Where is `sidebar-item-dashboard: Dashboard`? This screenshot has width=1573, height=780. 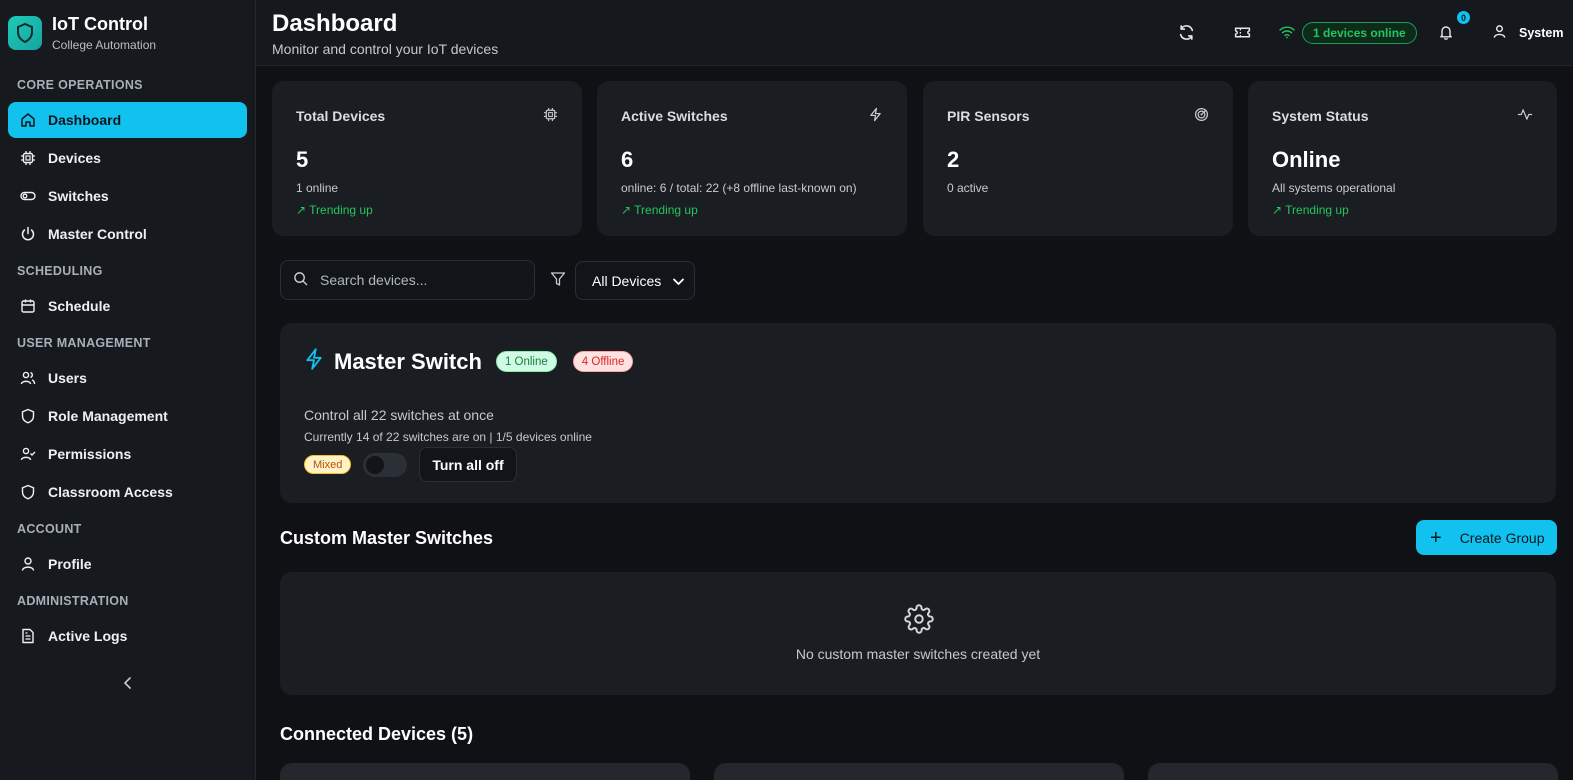
sidebar-item-dashboard: Dashboard is located at coordinates (127, 120).